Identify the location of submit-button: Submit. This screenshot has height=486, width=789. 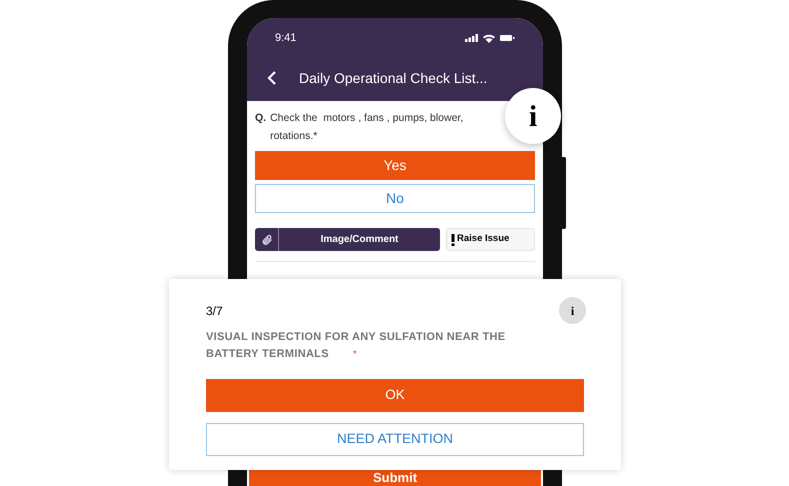
(395, 478).